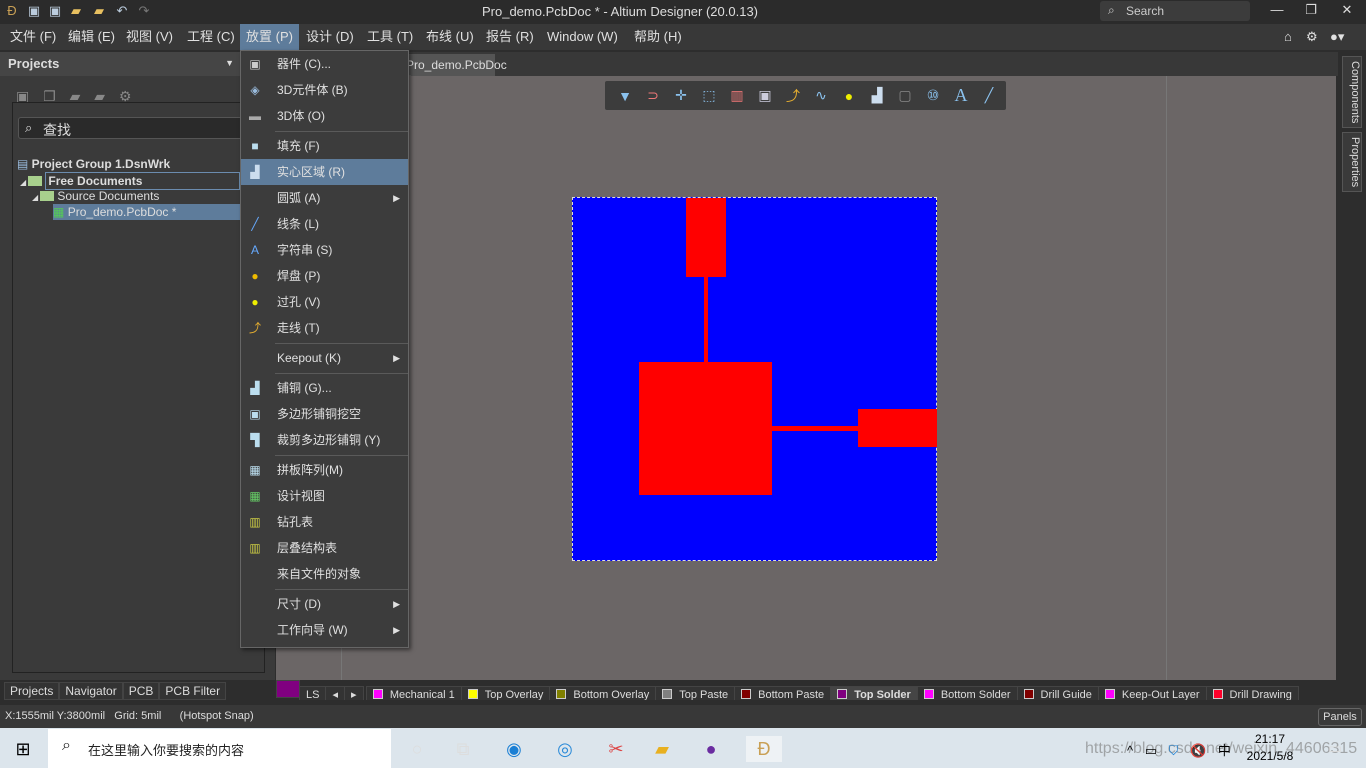  Describe the element at coordinates (653, 95) in the screenshot. I see `snap-icon: ⊃` at that location.